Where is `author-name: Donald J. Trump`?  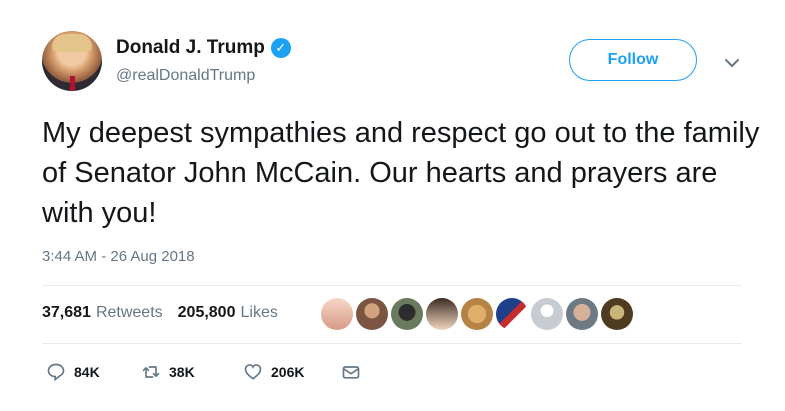
author-name: Donald J. Trump is located at coordinates (190, 48).